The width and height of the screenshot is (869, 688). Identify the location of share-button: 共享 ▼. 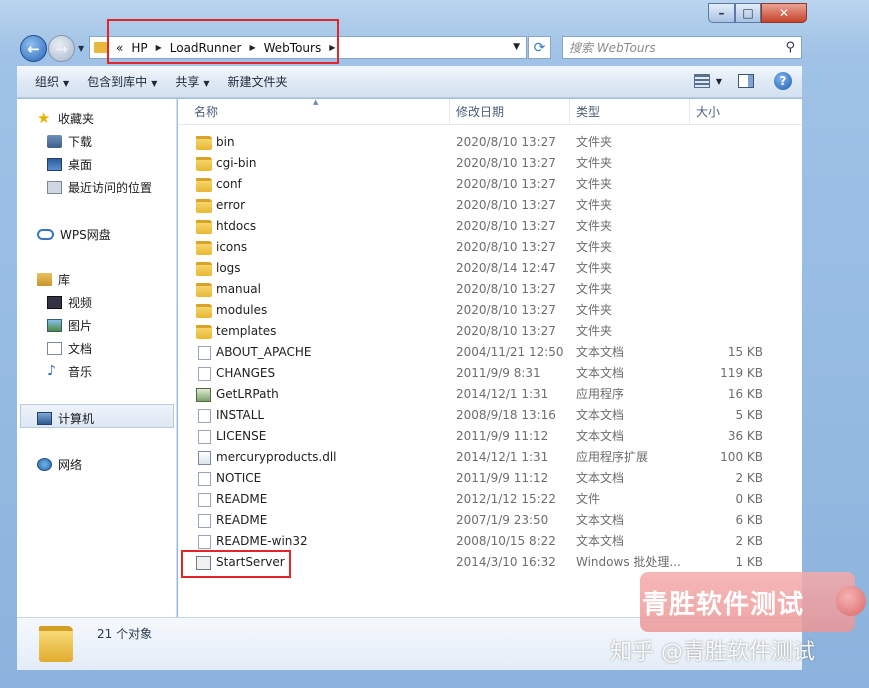
(192, 81).